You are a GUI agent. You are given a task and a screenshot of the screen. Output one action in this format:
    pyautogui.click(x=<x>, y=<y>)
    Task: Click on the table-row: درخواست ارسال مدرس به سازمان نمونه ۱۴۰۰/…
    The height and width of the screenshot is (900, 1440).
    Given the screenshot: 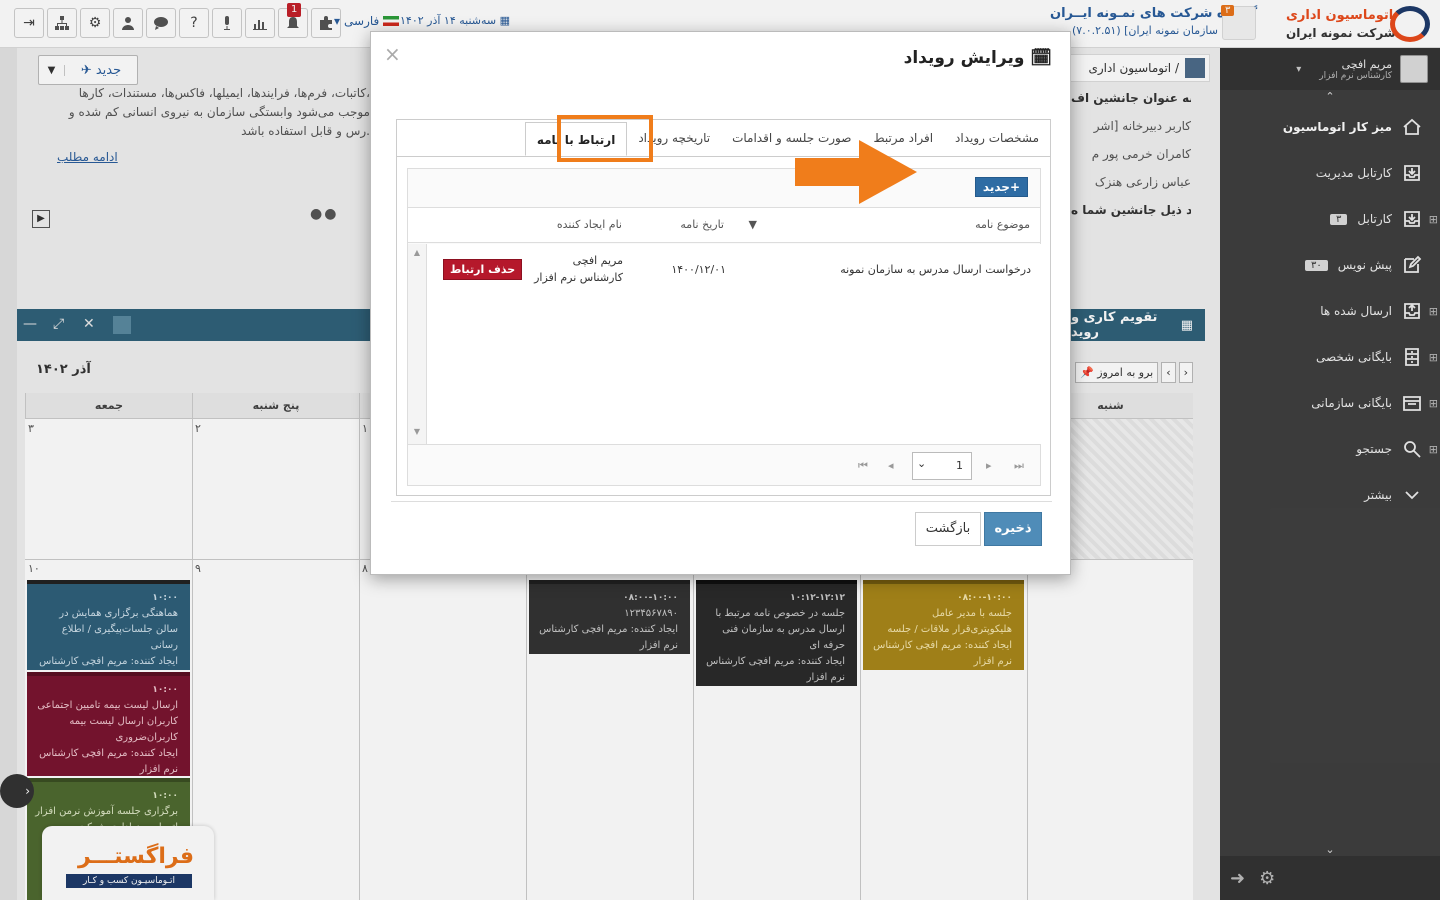 What is the action you would take?
    pyautogui.click(x=734, y=274)
    